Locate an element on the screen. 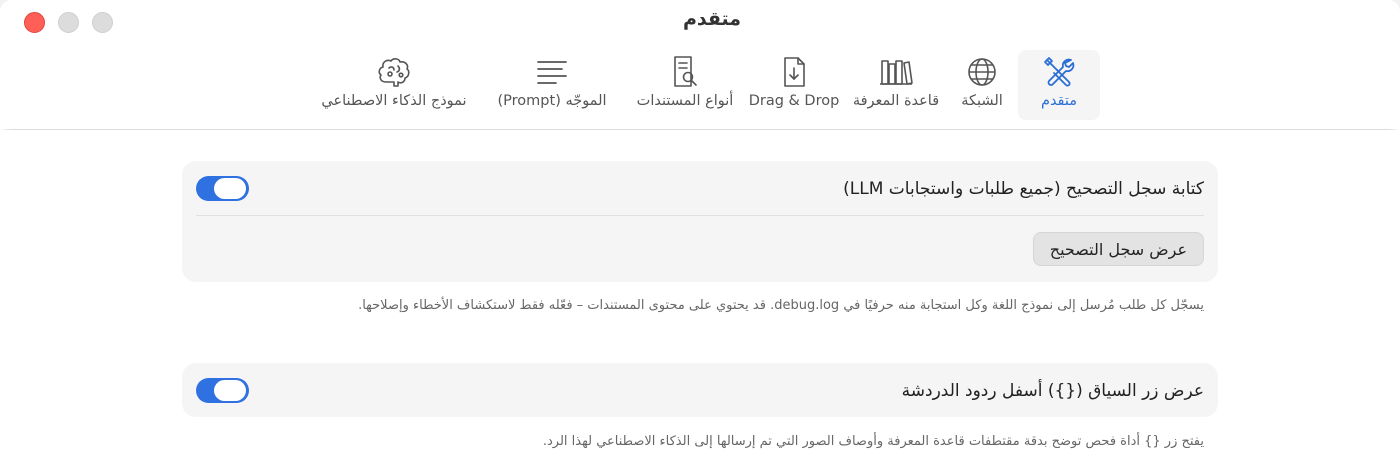 Image resolution: width=1400 pixels, height=471 pixels. tab-label: الموجّه (Prompt) is located at coordinates (552, 101).